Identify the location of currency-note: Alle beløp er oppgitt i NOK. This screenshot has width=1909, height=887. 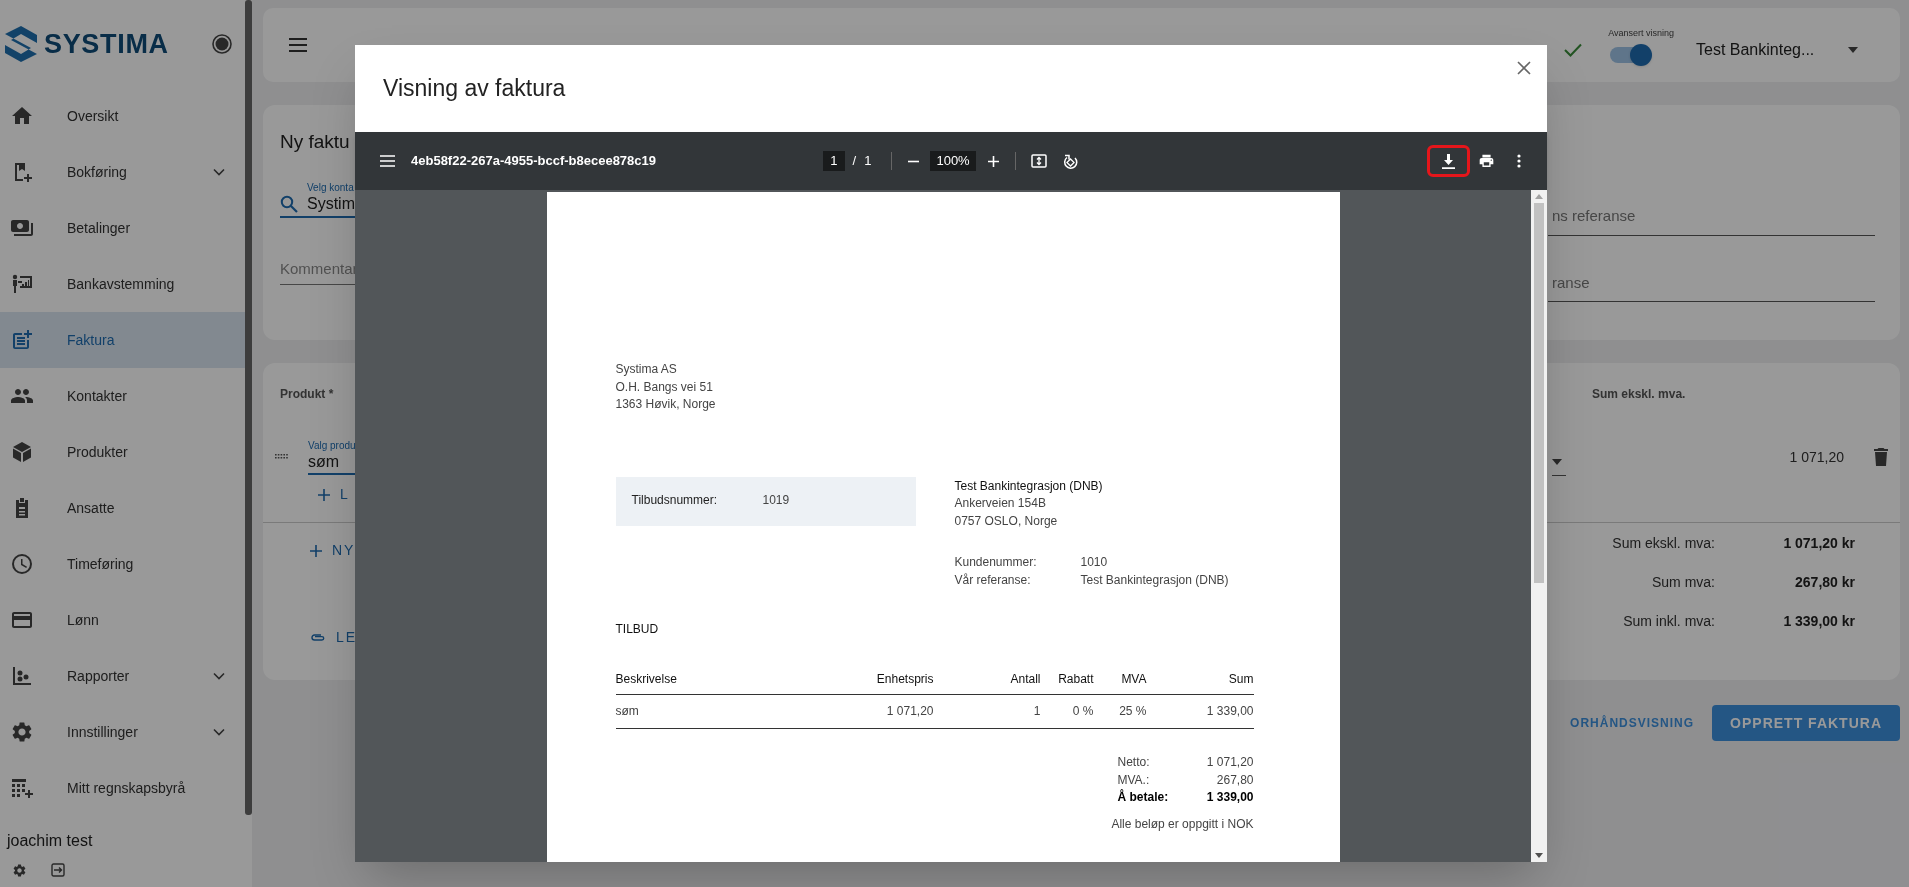
(1182, 824).